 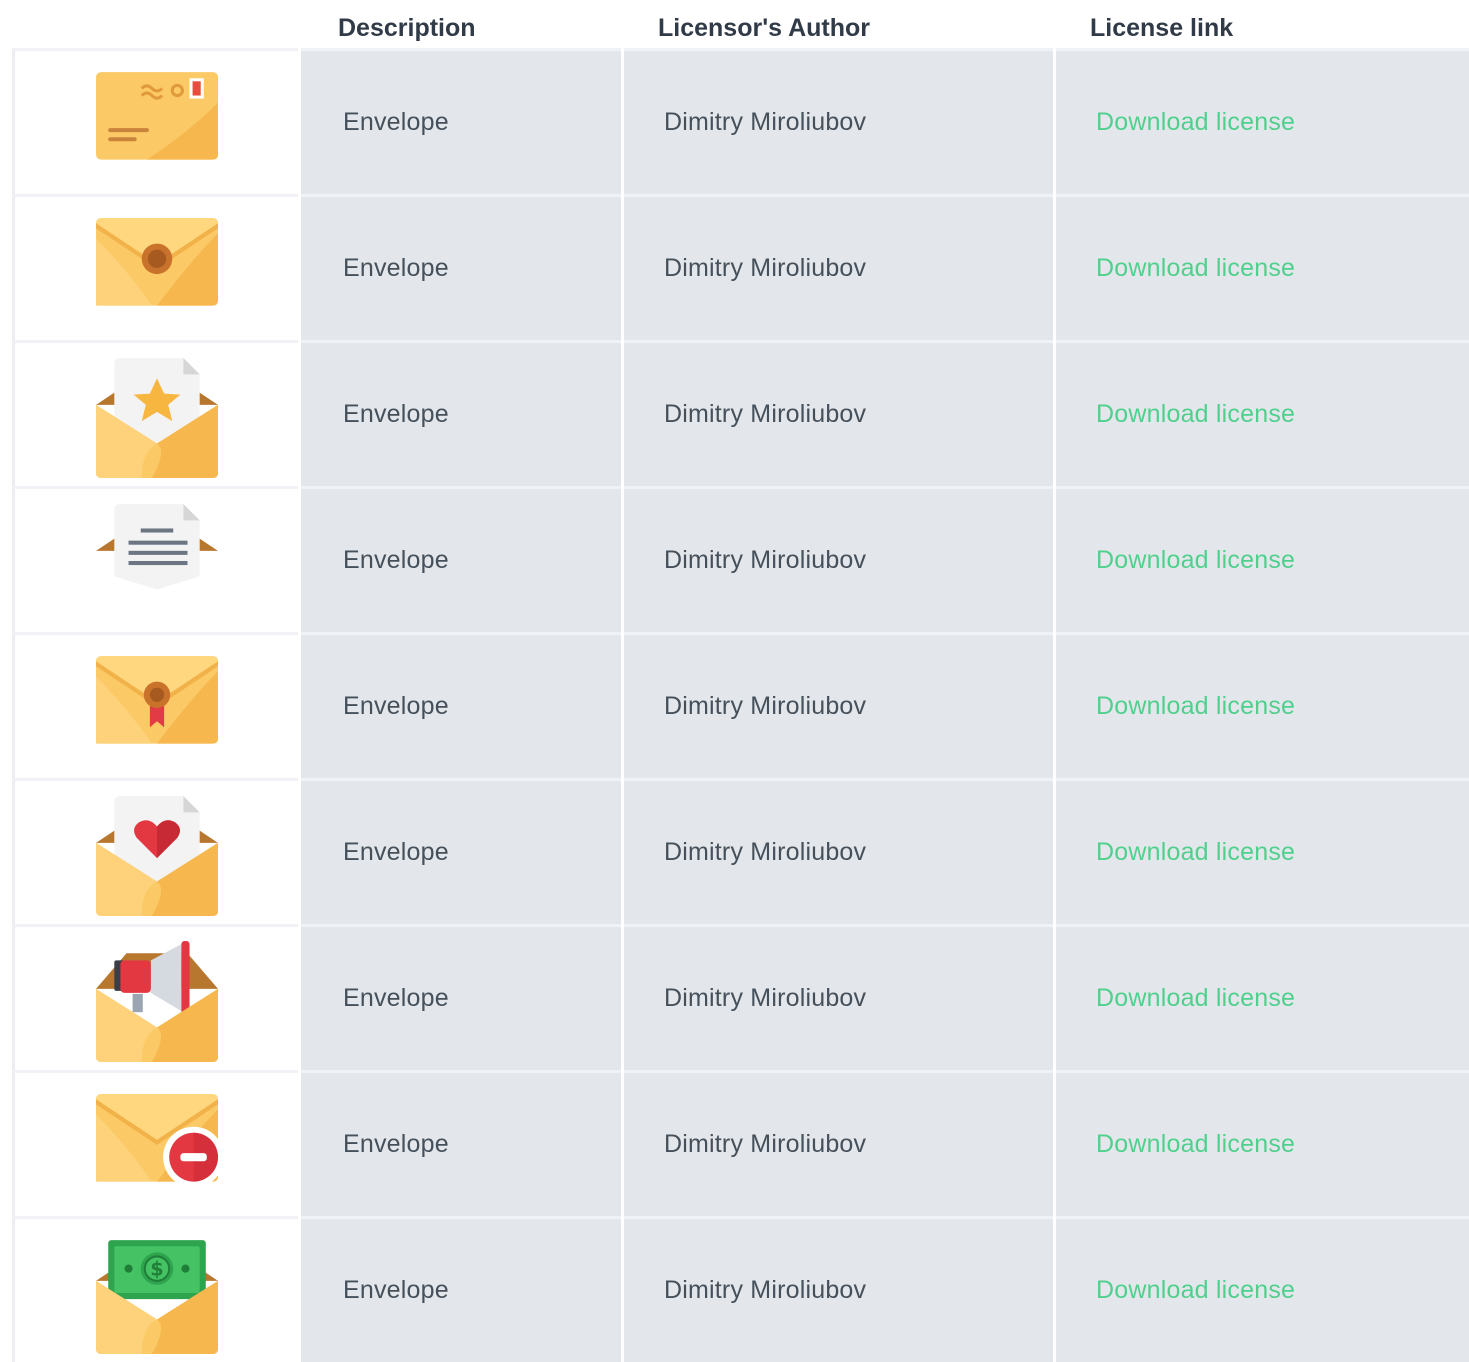 I want to click on column-header-license-link: License link, so click(x=1162, y=28).